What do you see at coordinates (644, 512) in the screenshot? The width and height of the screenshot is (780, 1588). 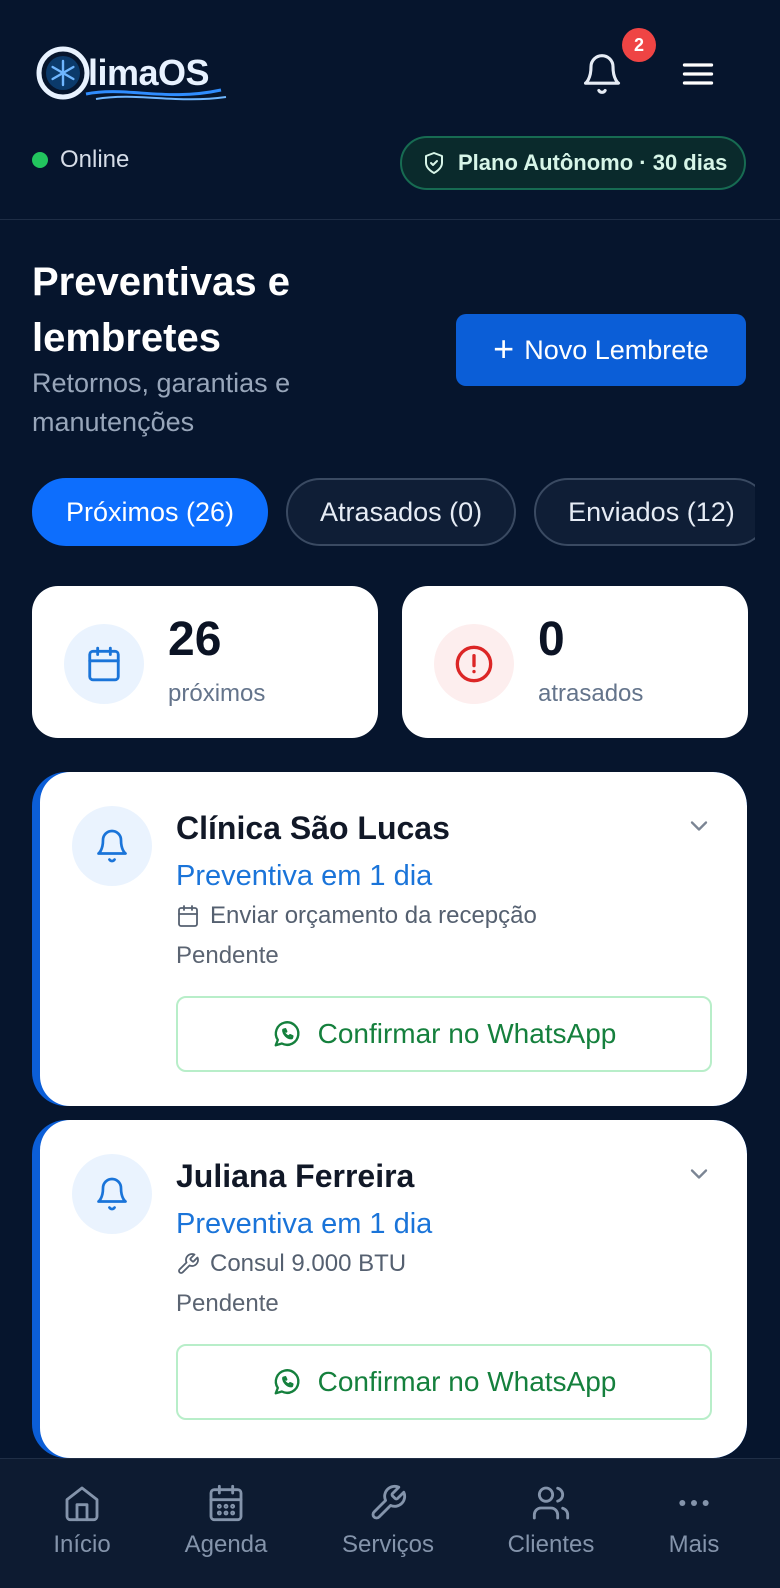 I see `tab-sent: Enviados (12)` at bounding box center [644, 512].